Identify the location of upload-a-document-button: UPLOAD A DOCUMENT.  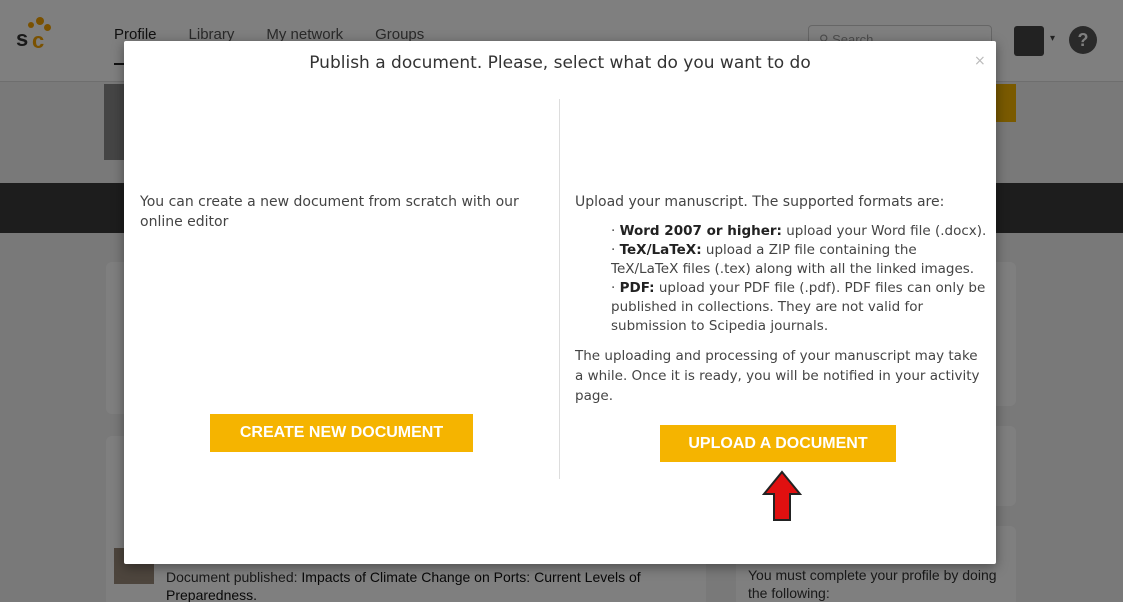
(778, 443).